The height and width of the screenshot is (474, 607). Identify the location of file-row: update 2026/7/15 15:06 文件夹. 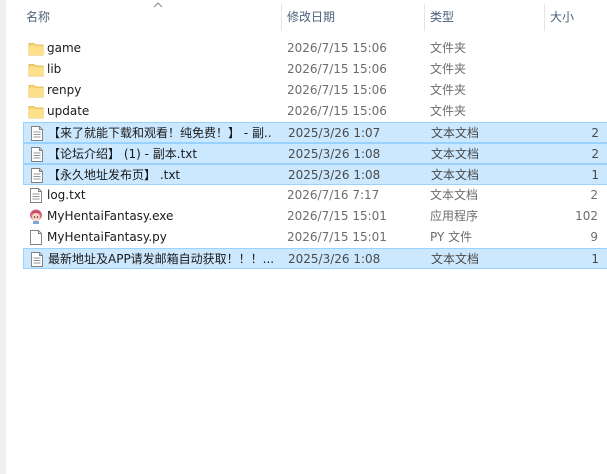
(315, 111).